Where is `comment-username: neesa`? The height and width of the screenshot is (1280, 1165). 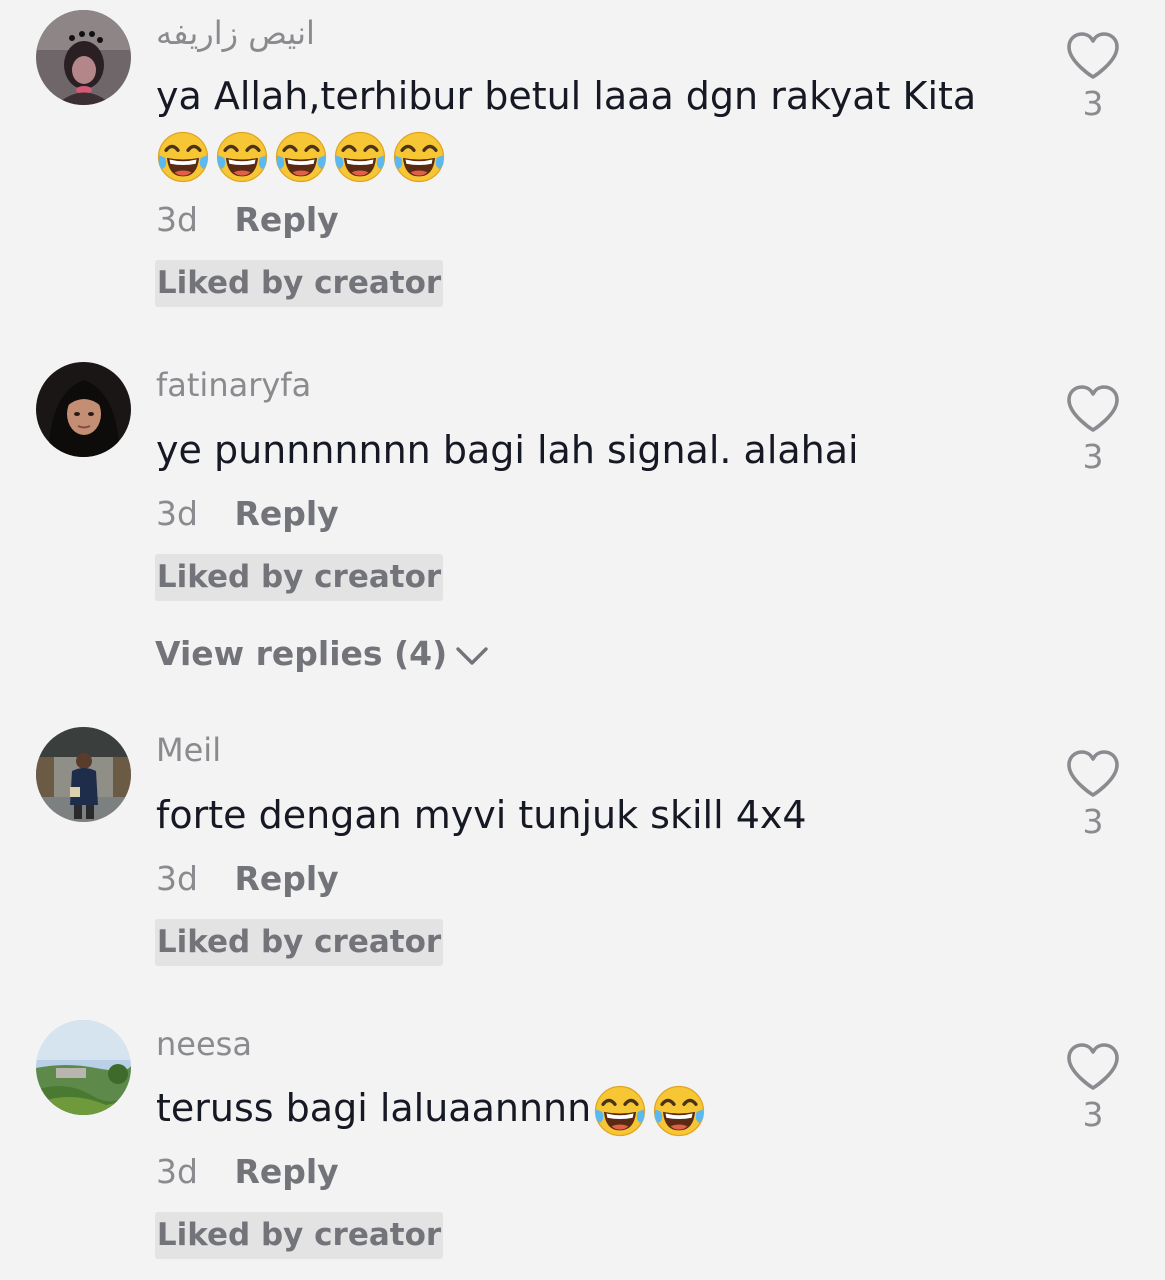 comment-username: neesa is located at coordinates (204, 1044).